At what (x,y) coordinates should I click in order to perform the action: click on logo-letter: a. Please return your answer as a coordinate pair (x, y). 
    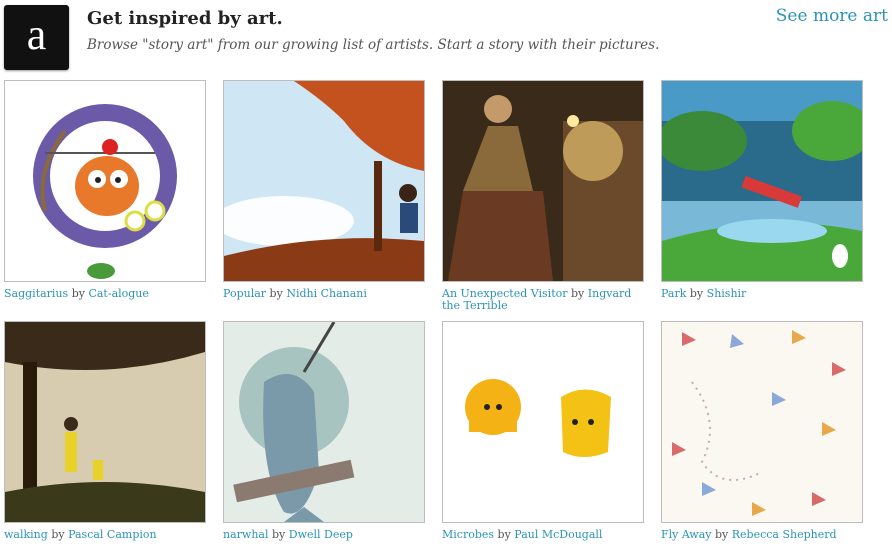
    Looking at the image, I should click on (36, 34).